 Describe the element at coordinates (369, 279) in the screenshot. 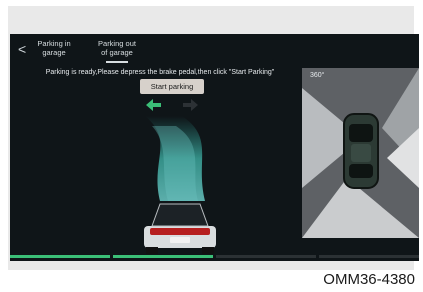

I see `figure-code: OMM36-4380` at that location.